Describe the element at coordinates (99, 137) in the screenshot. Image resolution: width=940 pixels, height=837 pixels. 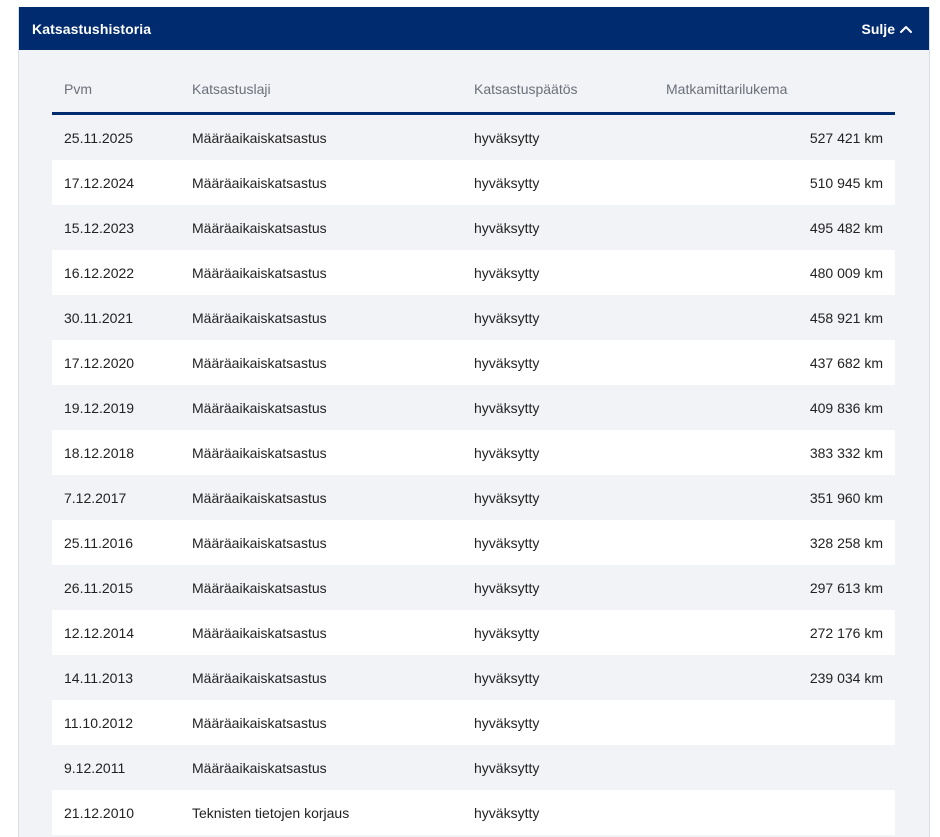
I see `cell-date: 25.11.2025` at that location.